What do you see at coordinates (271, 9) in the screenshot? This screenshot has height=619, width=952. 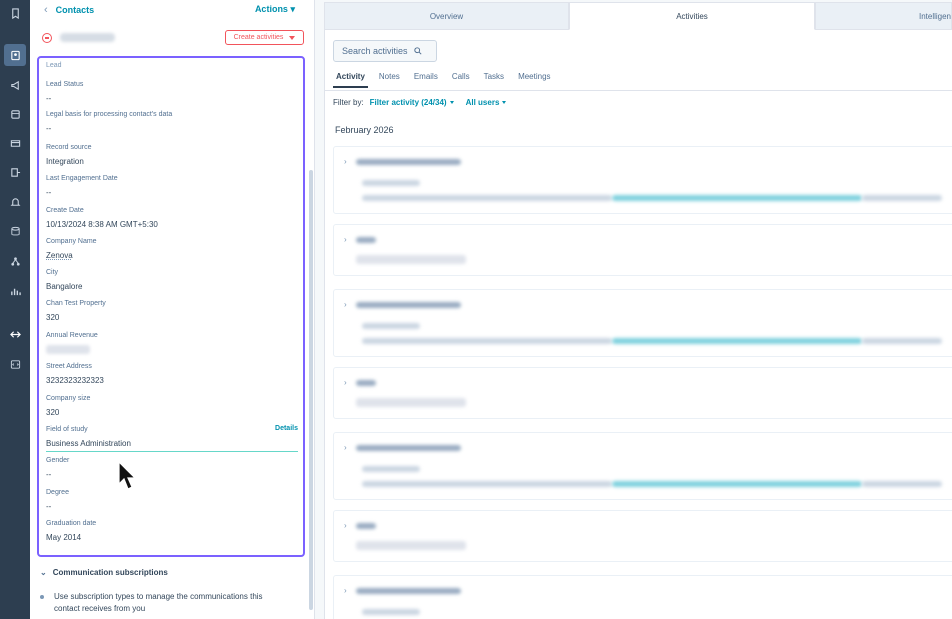 I see `actions-label: Actions` at bounding box center [271, 9].